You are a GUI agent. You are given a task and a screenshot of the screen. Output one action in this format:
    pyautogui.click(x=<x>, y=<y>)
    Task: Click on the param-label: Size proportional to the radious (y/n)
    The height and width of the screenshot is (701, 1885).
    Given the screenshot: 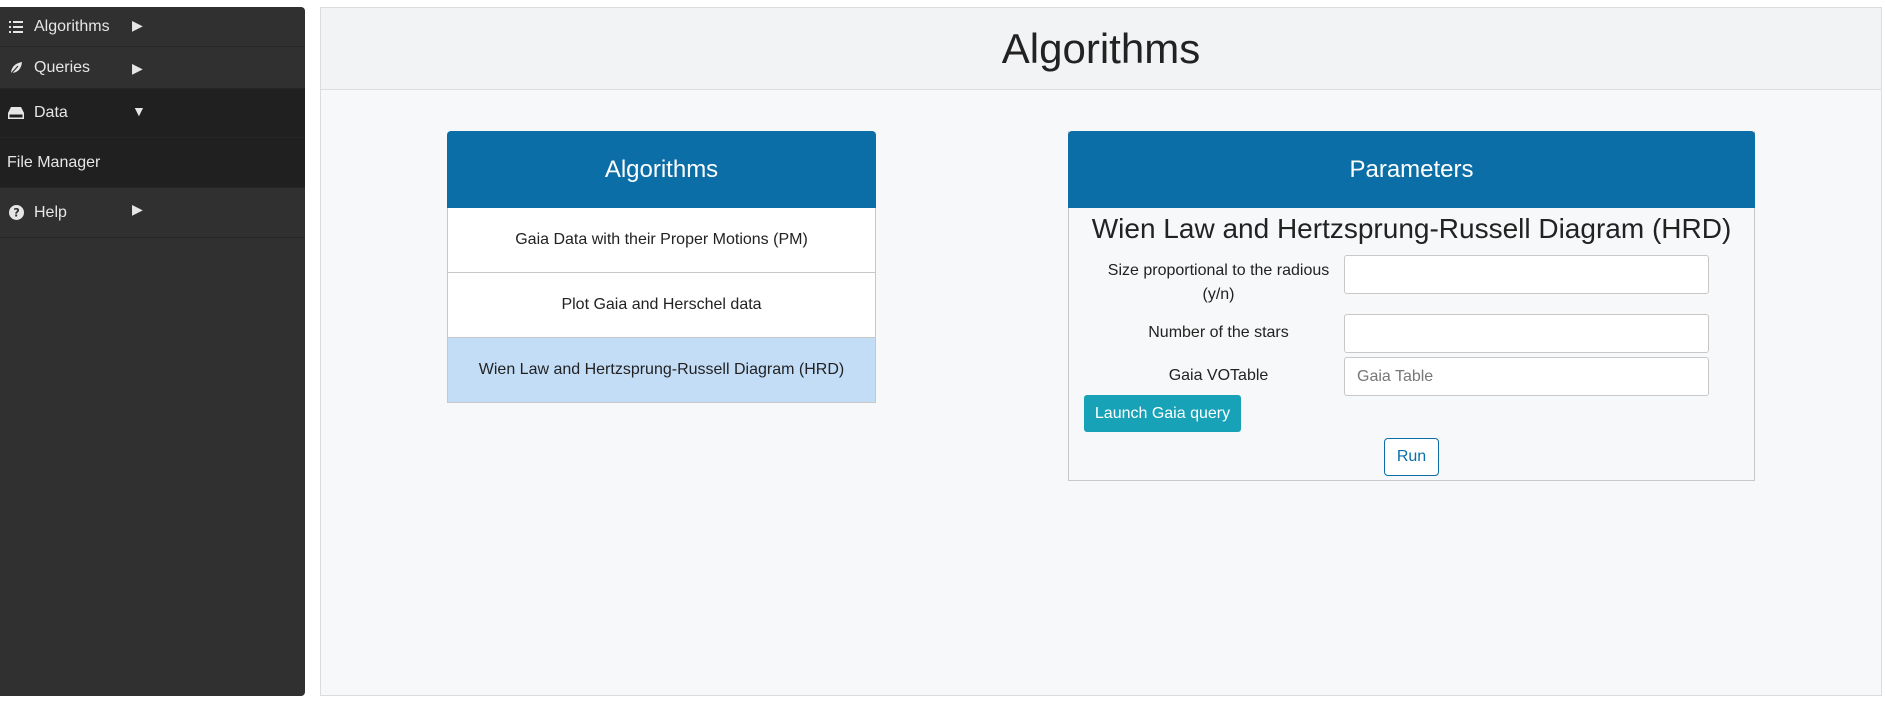 What is the action you would take?
    pyautogui.click(x=1218, y=282)
    